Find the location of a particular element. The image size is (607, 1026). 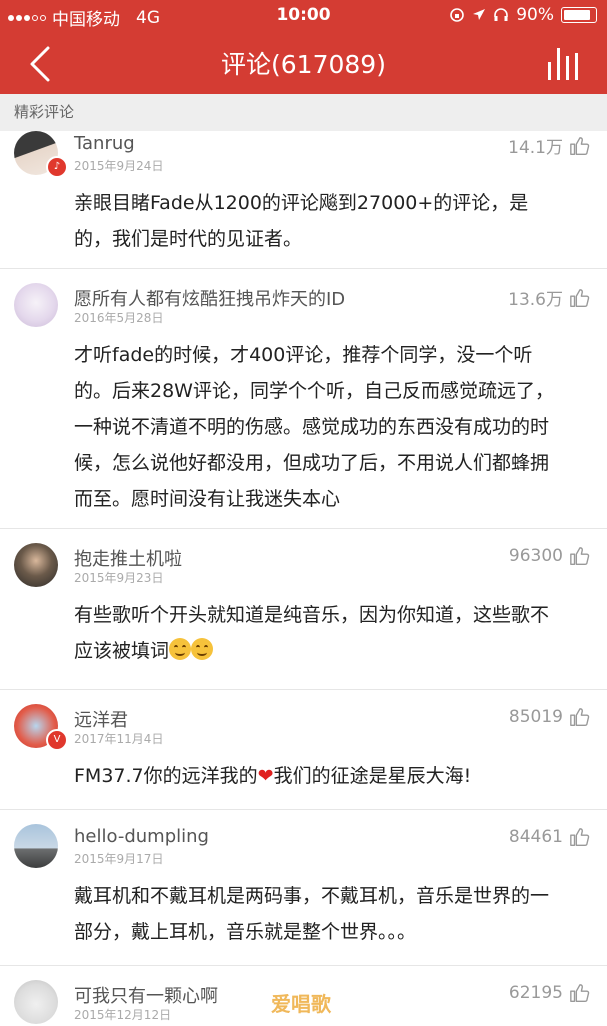

status-bar: 中国移动 4G 10:00 90% is located at coordinates (303, 15).